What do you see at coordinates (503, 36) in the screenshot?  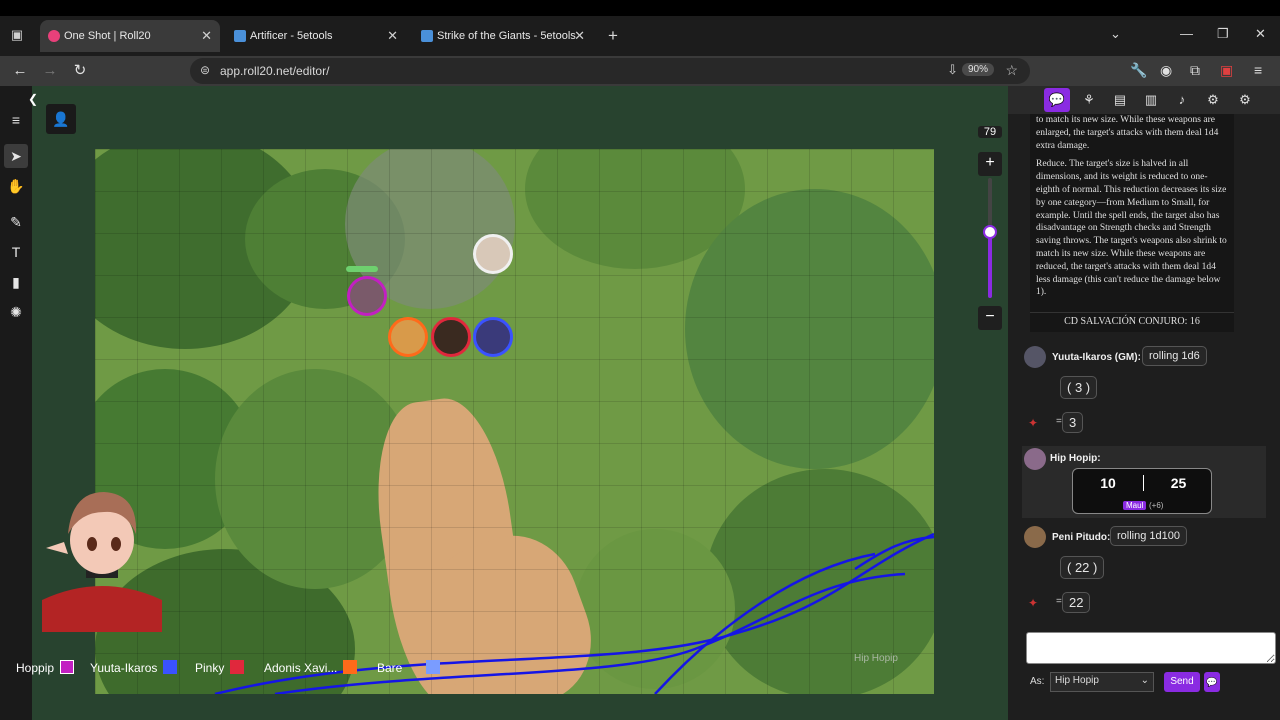 I see `tab-strike-giants: Strike of the Giants - 5etools ✕` at bounding box center [503, 36].